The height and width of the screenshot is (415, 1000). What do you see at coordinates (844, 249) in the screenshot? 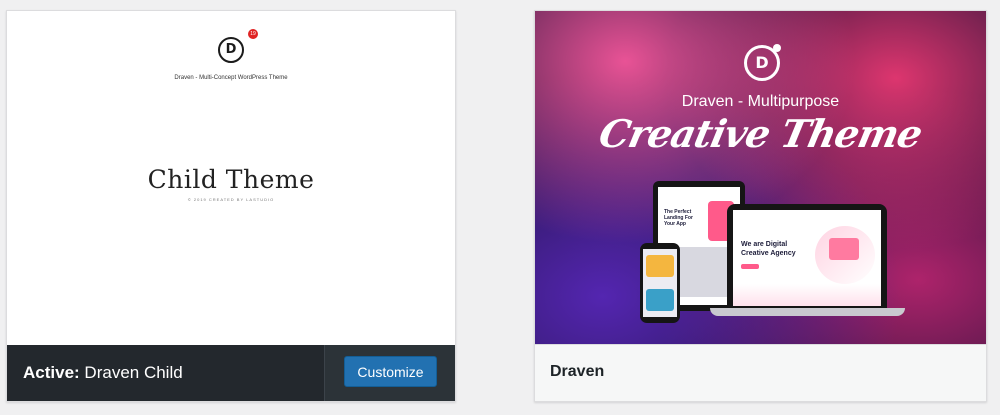
I see `laptop-graphic` at bounding box center [844, 249].